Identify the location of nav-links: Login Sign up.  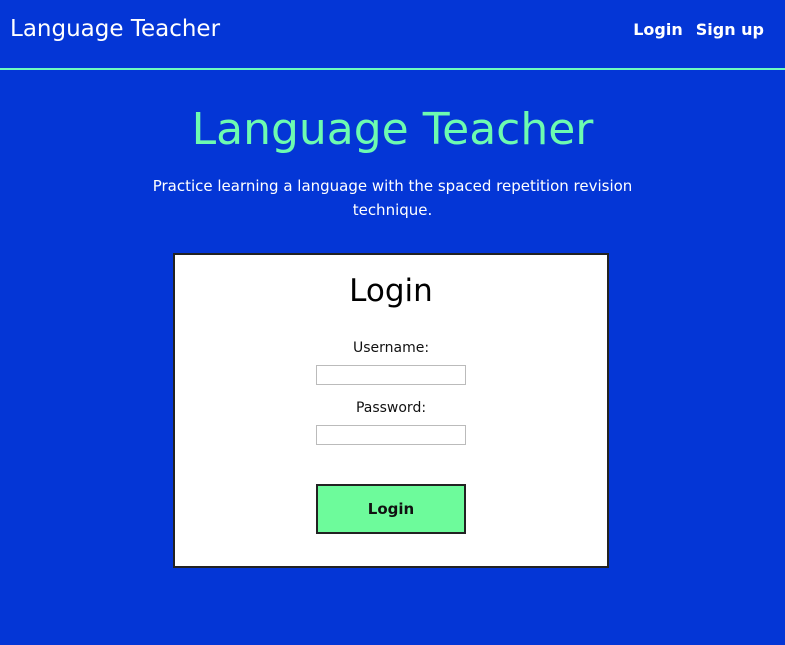
(698, 30).